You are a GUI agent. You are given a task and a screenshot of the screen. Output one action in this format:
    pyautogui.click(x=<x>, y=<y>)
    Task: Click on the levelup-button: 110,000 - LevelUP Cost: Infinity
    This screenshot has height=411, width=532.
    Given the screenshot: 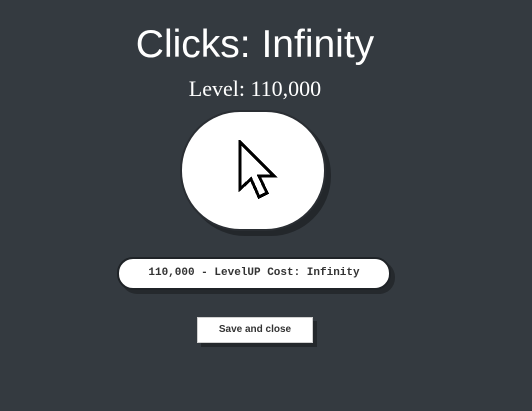 What is the action you would take?
    pyautogui.click(x=254, y=273)
    